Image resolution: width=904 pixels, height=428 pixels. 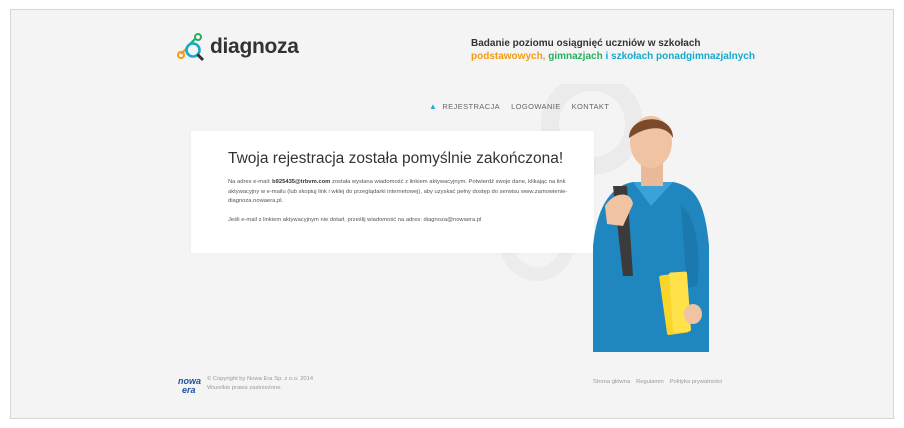 I want to click on copyright-line: © Copyright by Nowa Era Sp. z o.o. 2014, so click(x=260, y=379).